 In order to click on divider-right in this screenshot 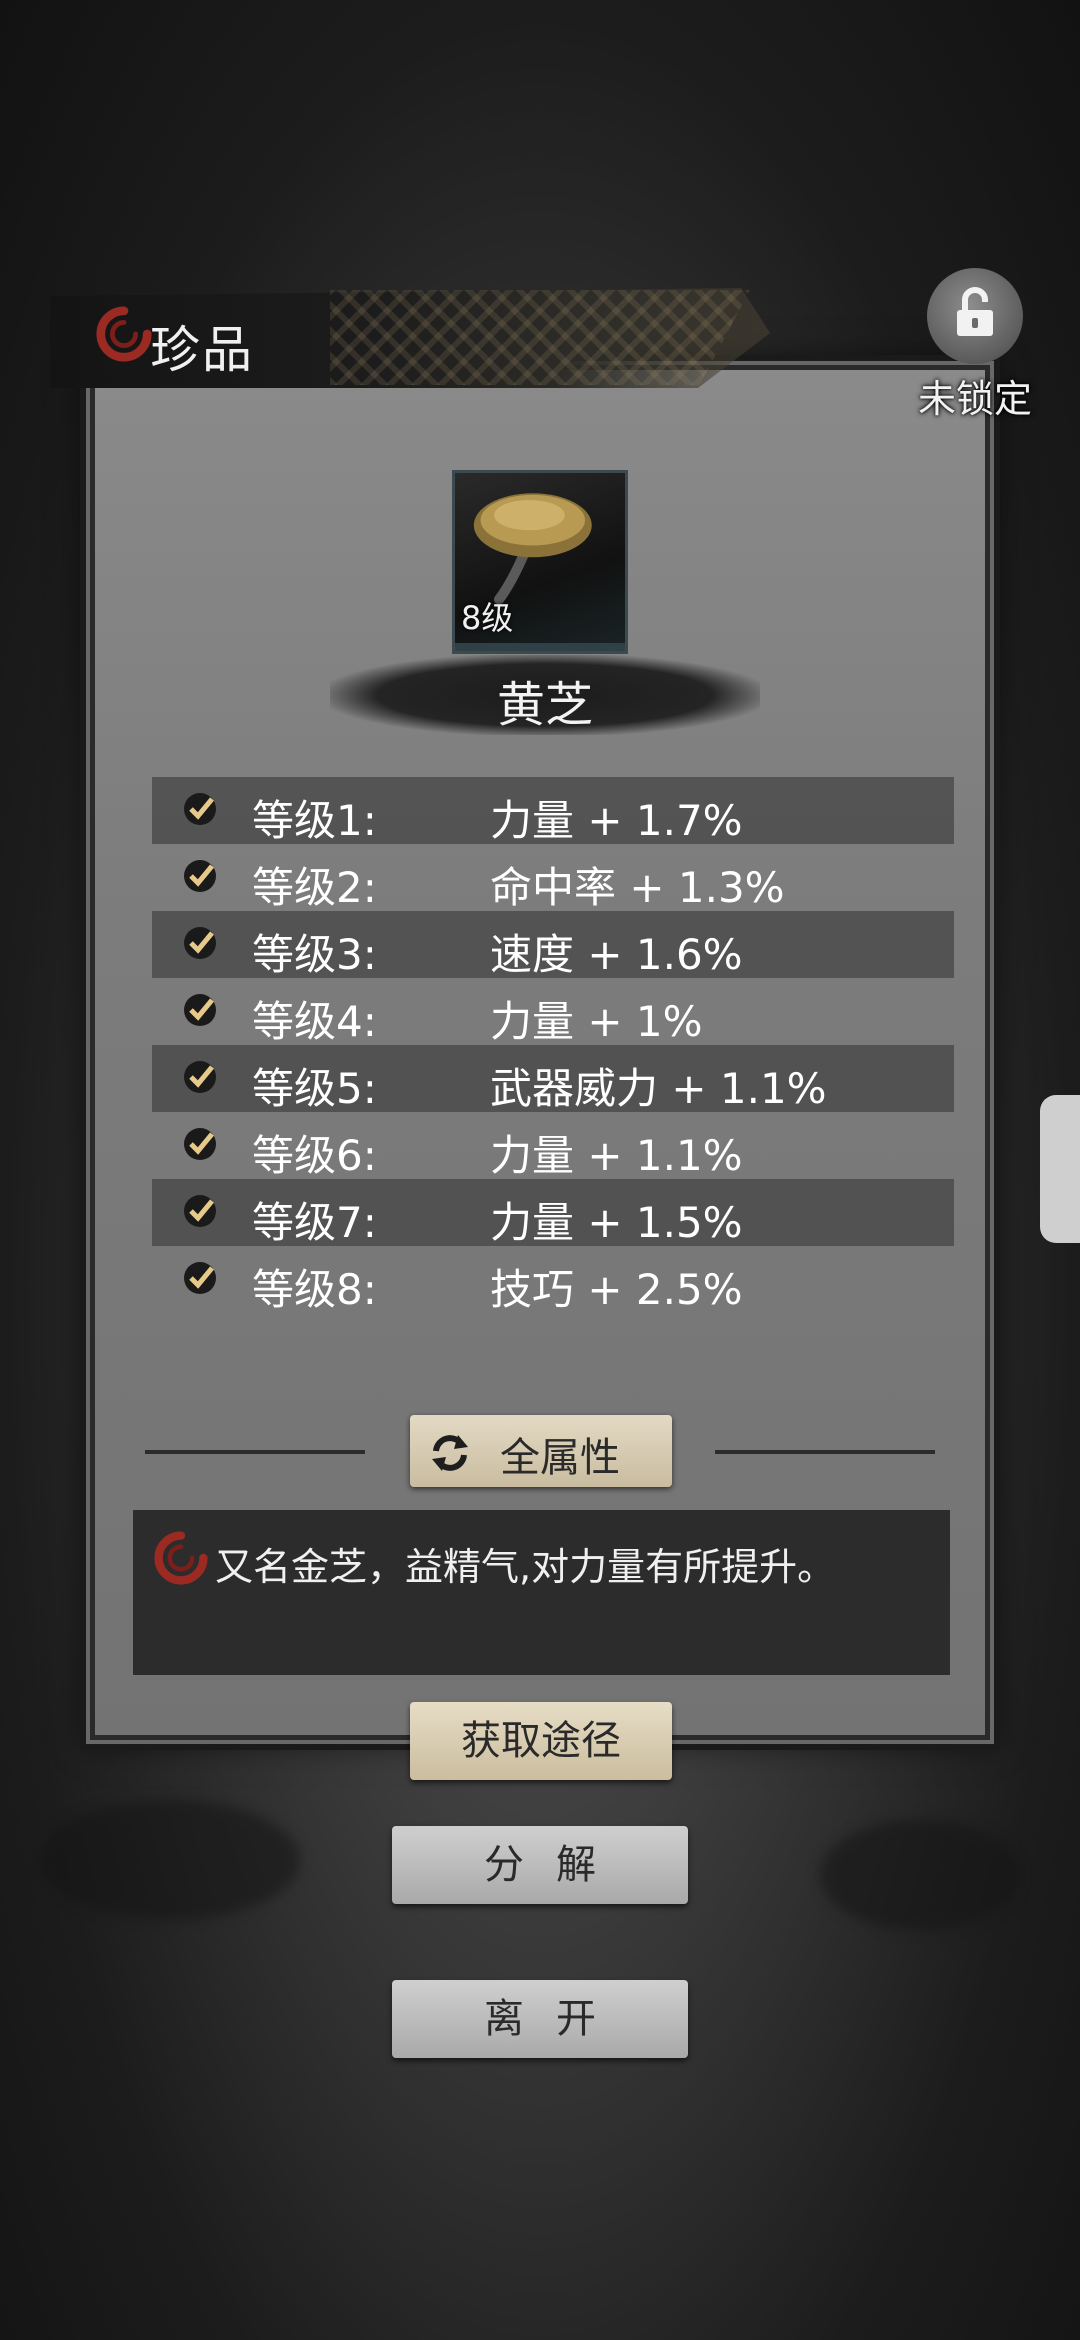, I will do `click(825, 1452)`.